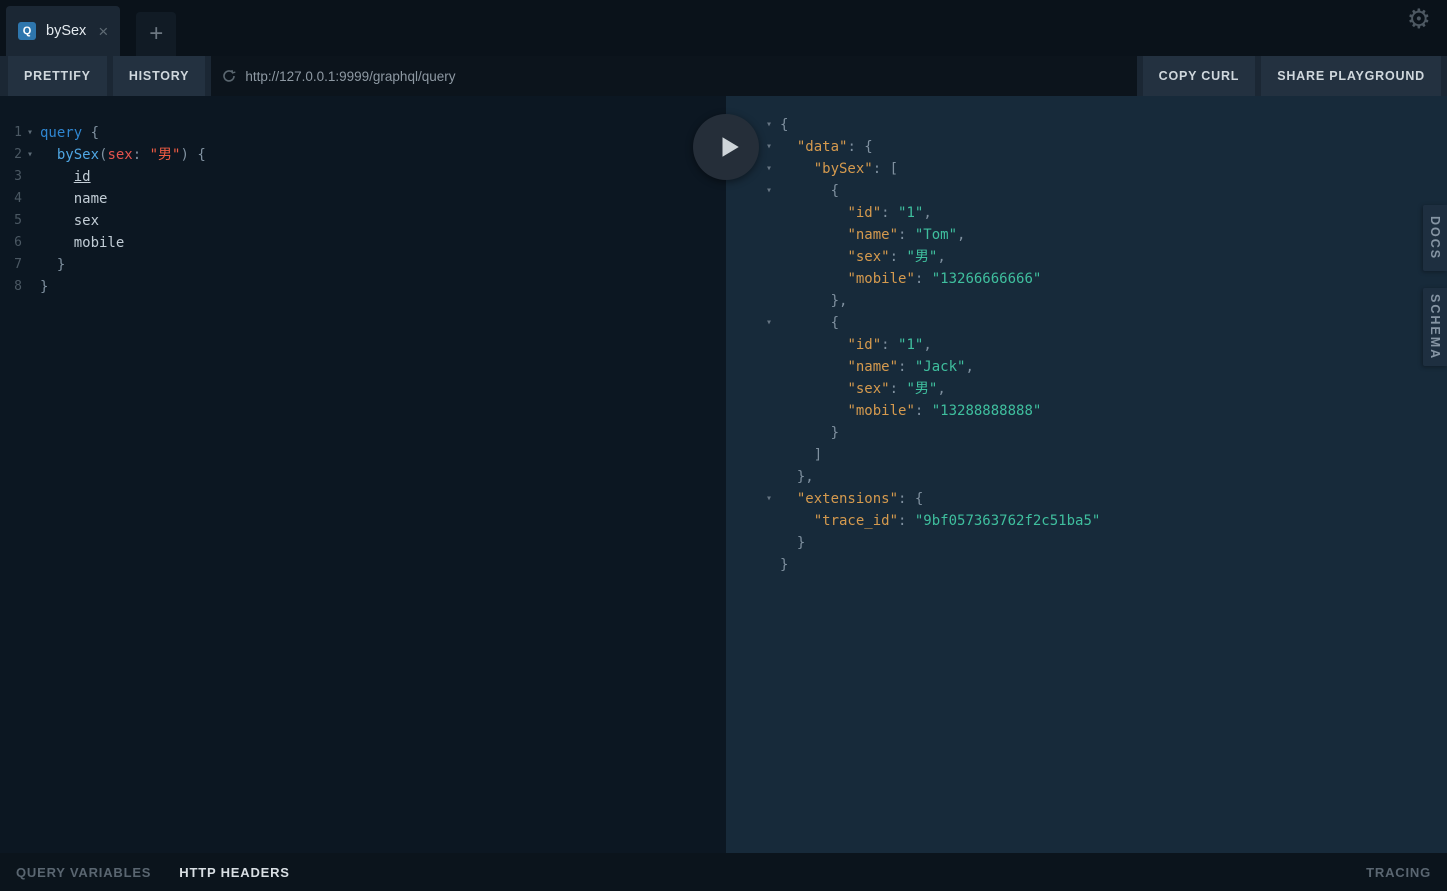 The height and width of the screenshot is (891, 1447). Describe the element at coordinates (363, 155) in the screenshot. I see `code-line: 2 ▾ bySex(sex: "男") {` at that location.